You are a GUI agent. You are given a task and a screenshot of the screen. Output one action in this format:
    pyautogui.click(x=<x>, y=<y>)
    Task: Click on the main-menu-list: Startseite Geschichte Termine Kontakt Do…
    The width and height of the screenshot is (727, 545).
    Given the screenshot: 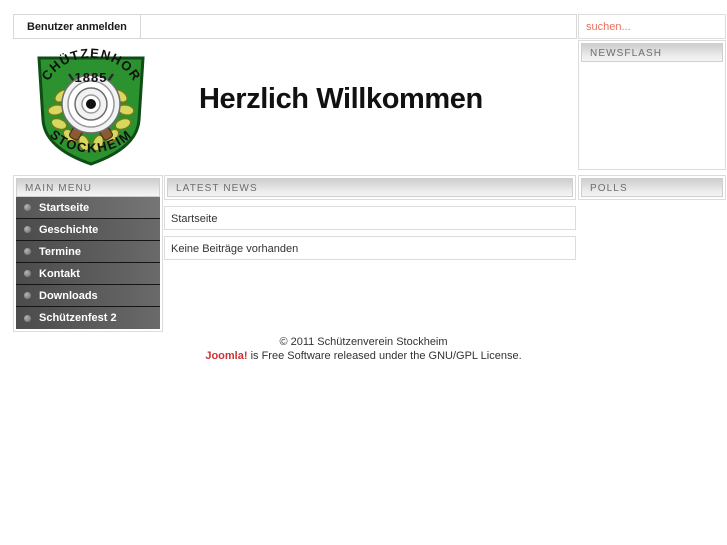 What is the action you would take?
    pyautogui.click(x=88, y=263)
    